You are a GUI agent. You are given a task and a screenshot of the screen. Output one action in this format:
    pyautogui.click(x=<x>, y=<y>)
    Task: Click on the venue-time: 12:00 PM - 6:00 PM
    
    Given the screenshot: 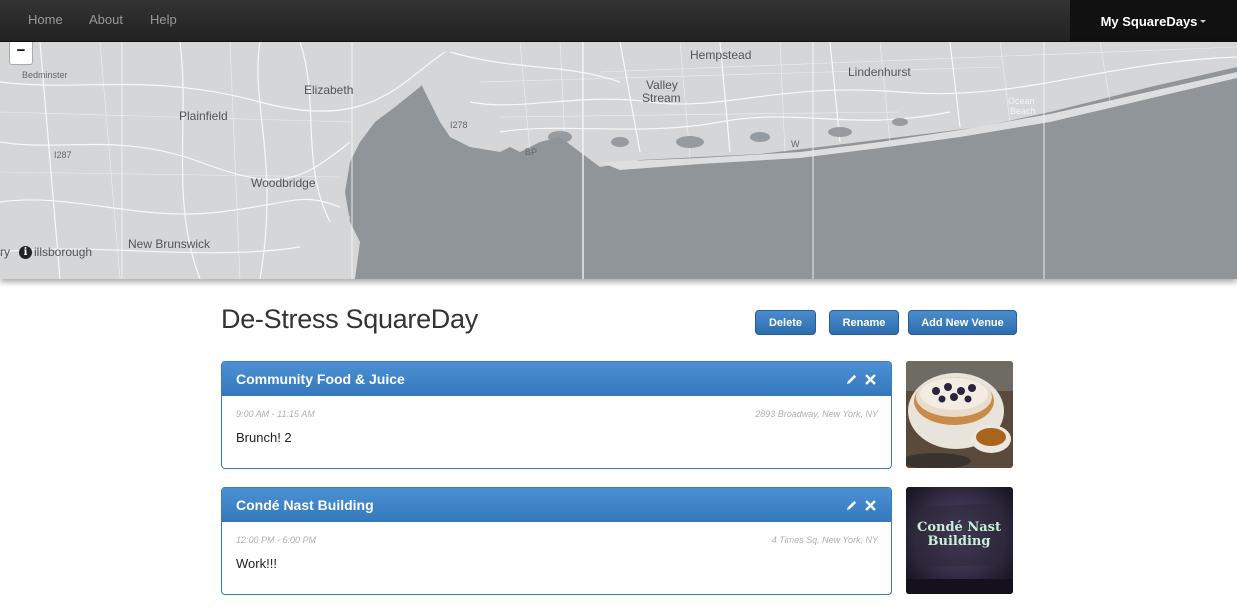 What is the action you would take?
    pyautogui.click(x=276, y=540)
    